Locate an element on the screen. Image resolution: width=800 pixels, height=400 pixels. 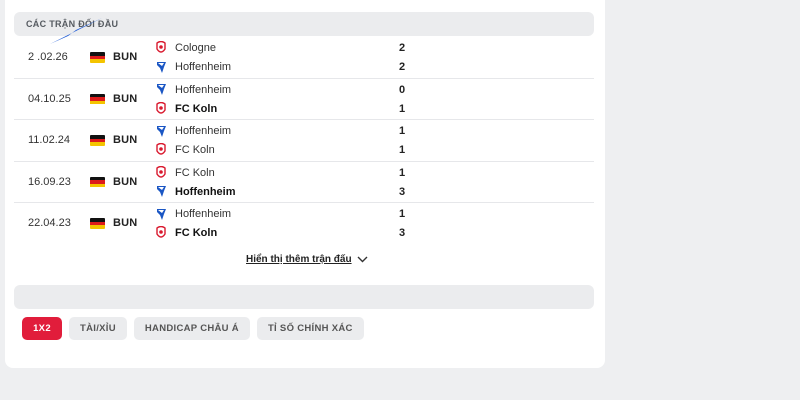
match-date: 22.04.23 is located at coordinates (49, 223).